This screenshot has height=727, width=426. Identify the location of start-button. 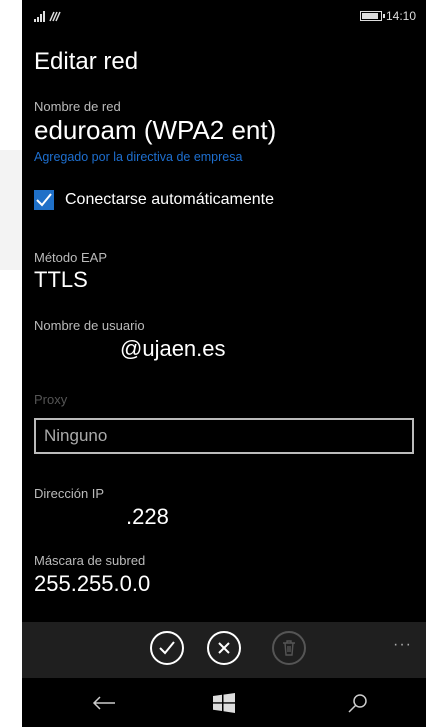
(224, 703).